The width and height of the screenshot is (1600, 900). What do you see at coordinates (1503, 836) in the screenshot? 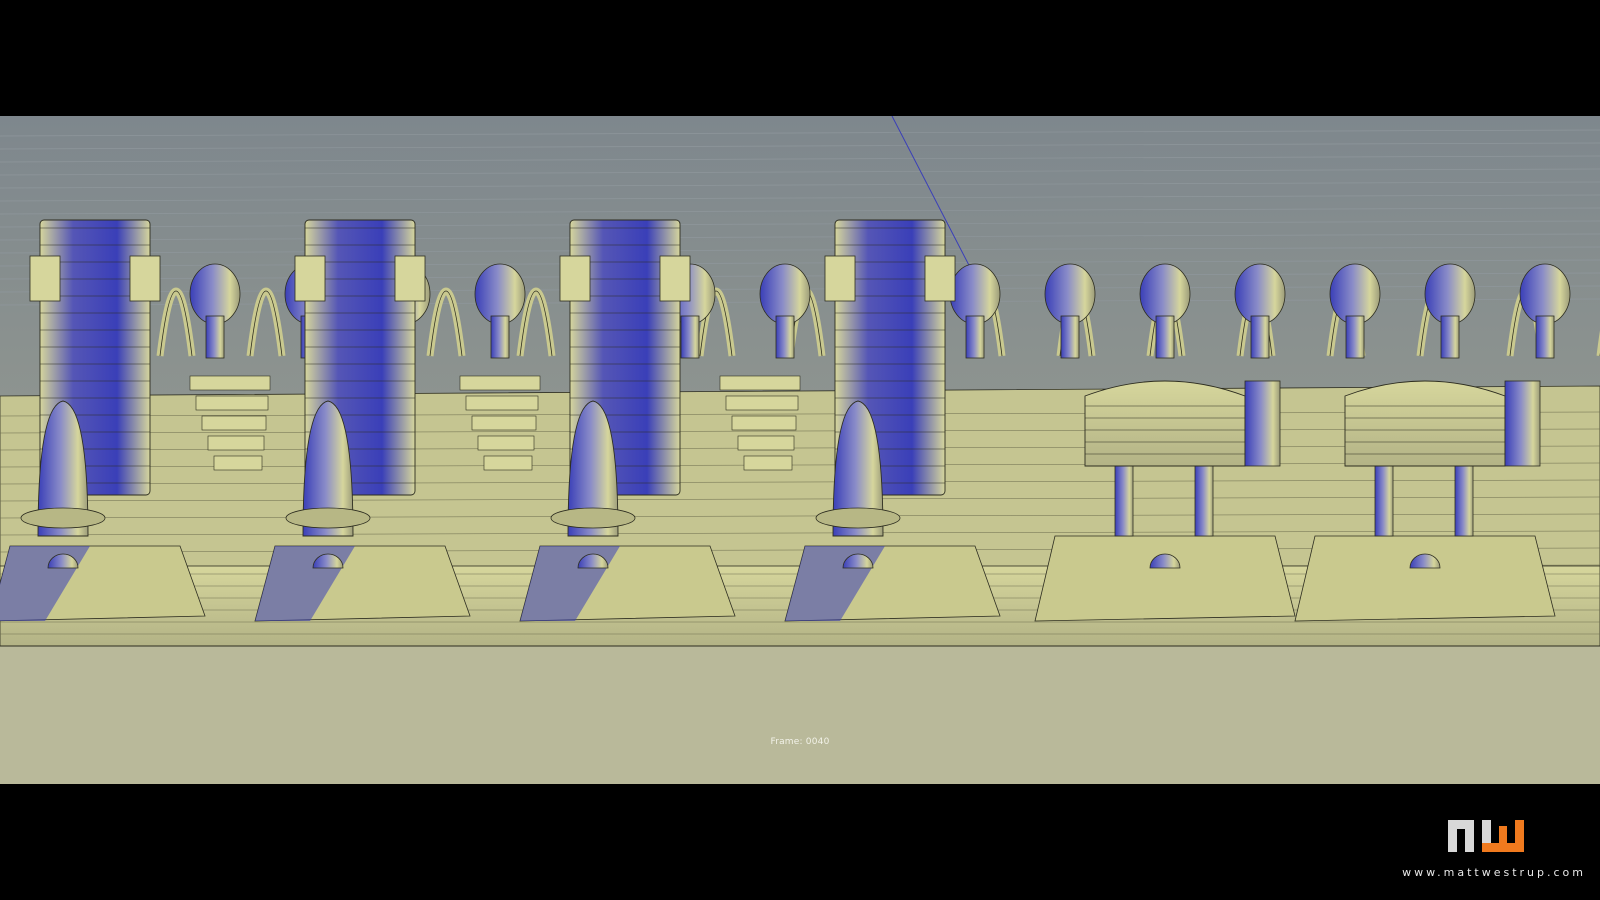
I see `logo-w-icon` at bounding box center [1503, 836].